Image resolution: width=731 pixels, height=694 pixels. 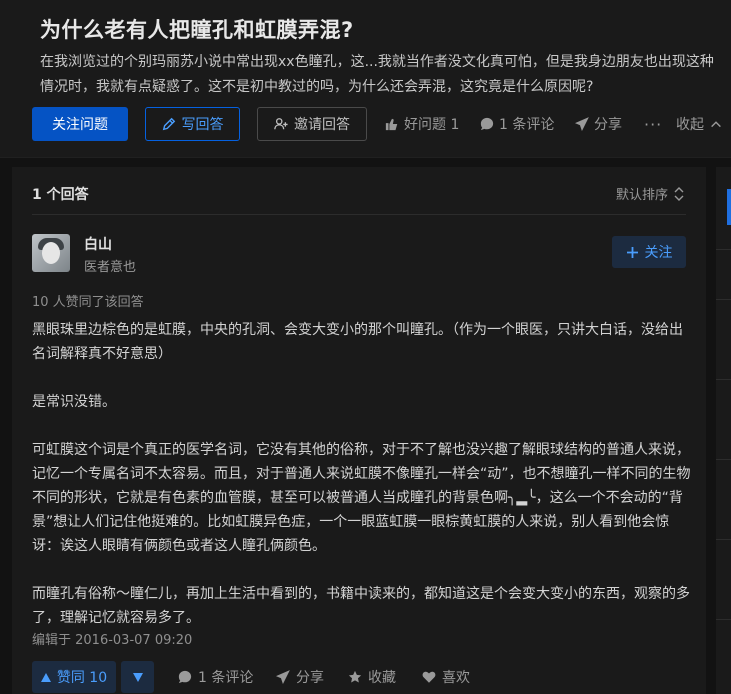 What do you see at coordinates (202, 125) in the screenshot?
I see `write-answer-label: 写回答` at bounding box center [202, 125].